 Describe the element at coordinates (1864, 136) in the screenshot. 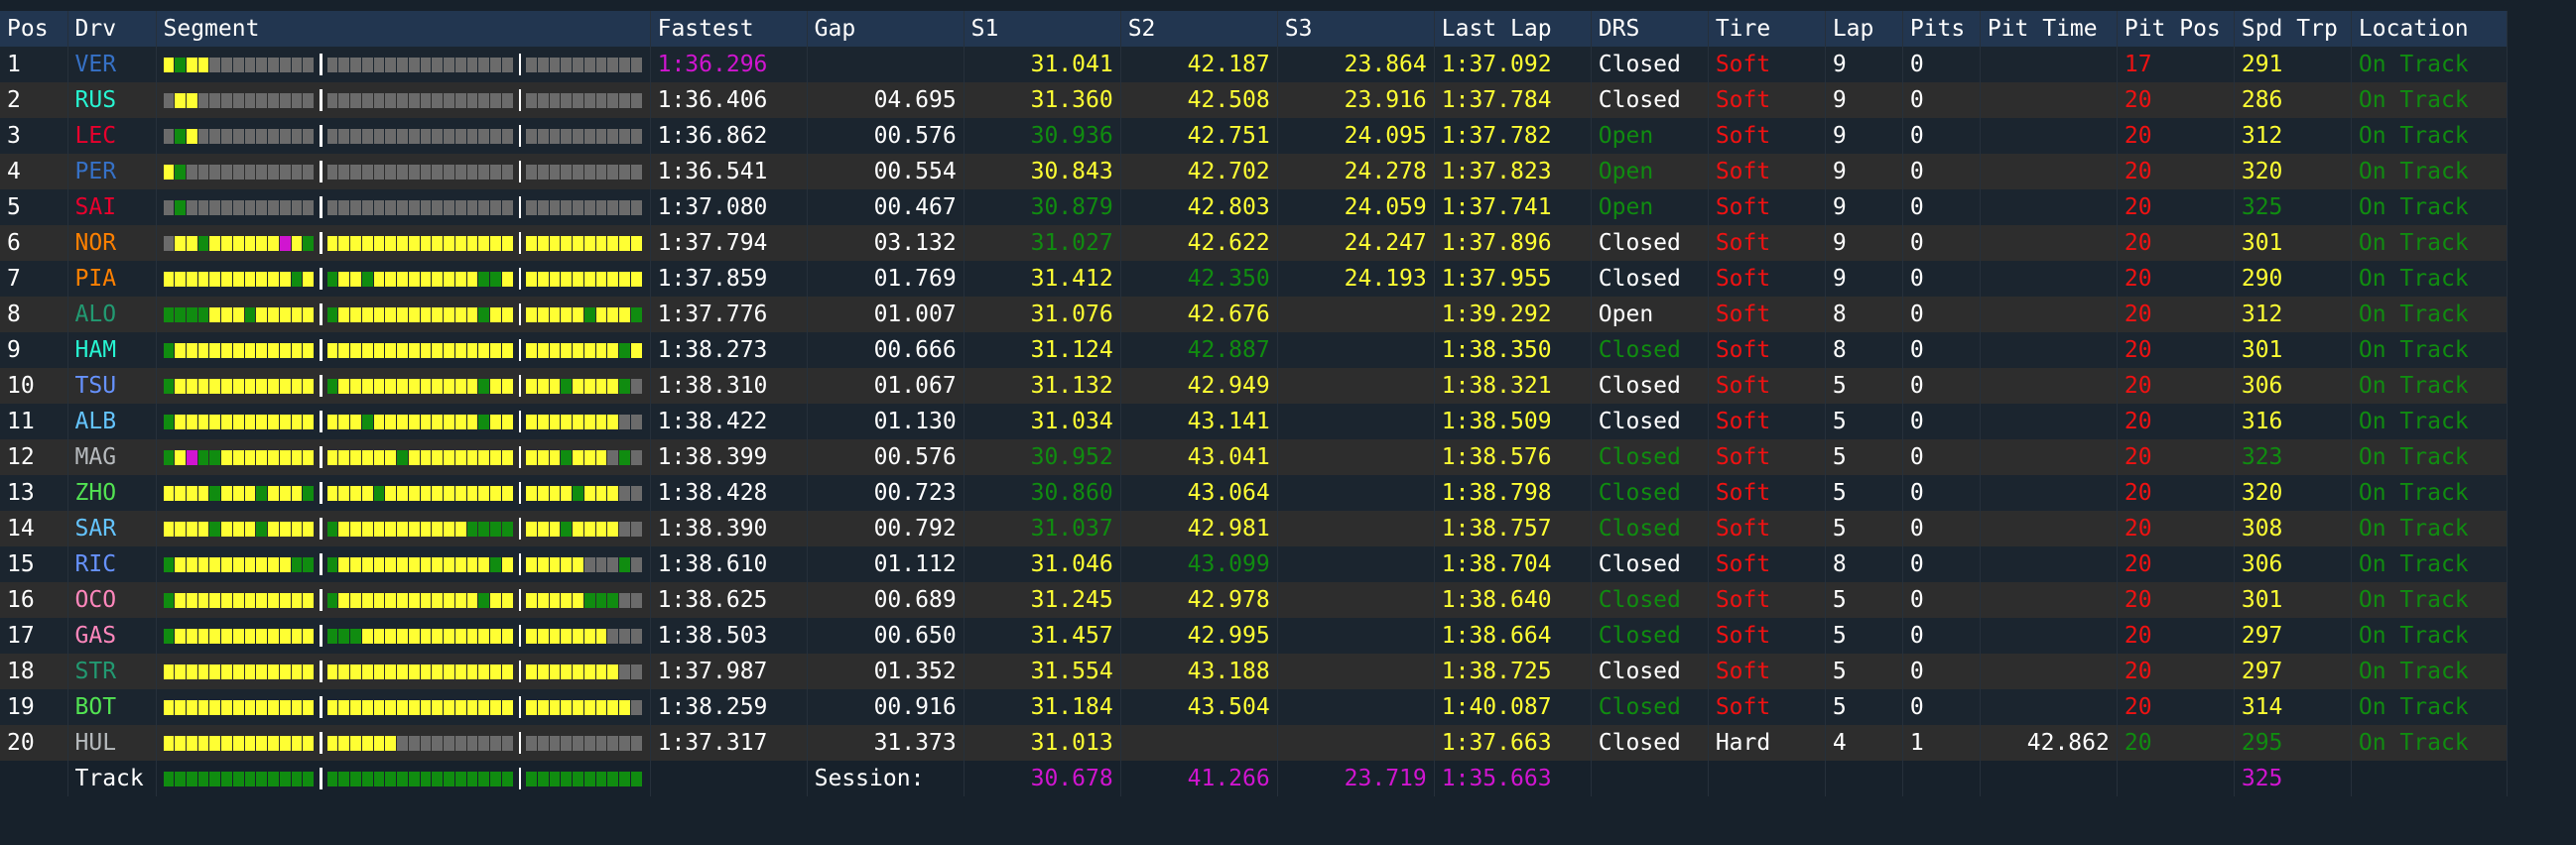

I see `lap-cell: 9` at that location.